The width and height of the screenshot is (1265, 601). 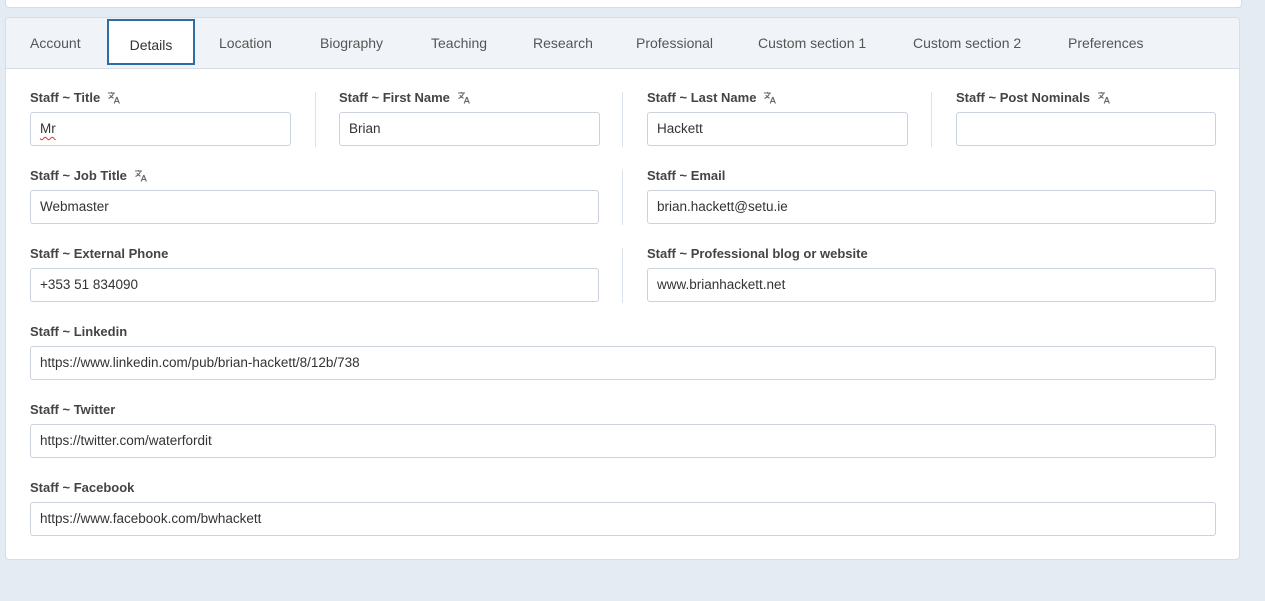 What do you see at coordinates (686, 175) in the screenshot?
I see `email-label: Staff ~ Email` at bounding box center [686, 175].